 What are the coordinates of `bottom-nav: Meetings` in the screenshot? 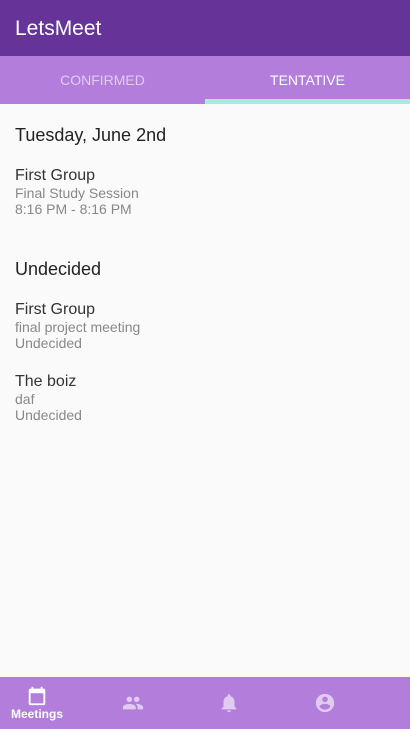 It's located at (205, 703).